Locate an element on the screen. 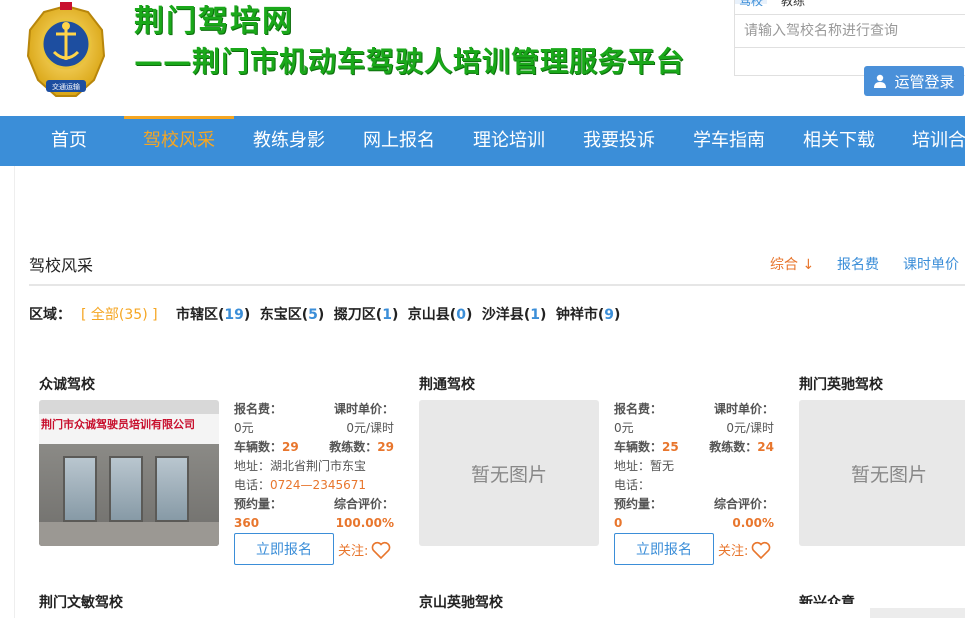 This screenshot has width=965, height=618. vehicles-value: 29 is located at coordinates (290, 447).